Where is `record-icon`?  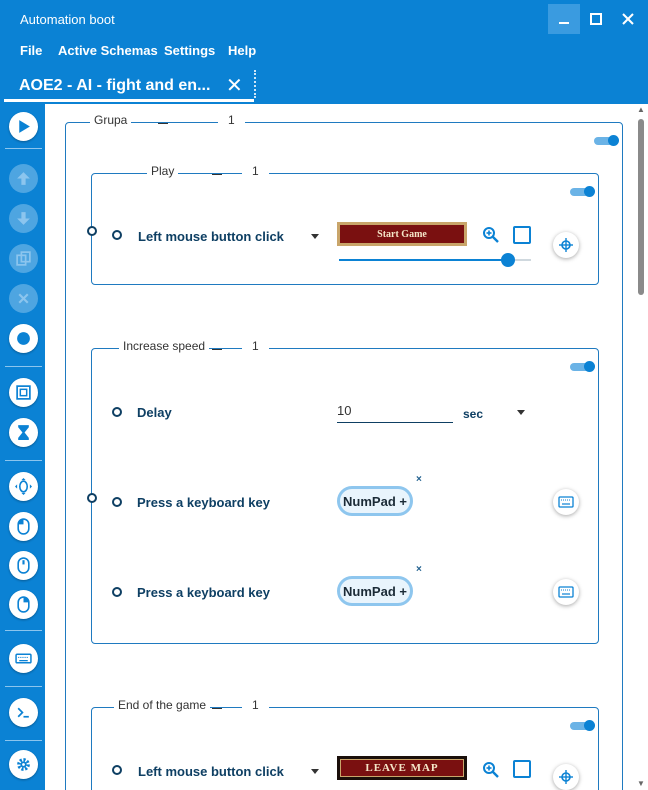
record-icon is located at coordinates (23, 338).